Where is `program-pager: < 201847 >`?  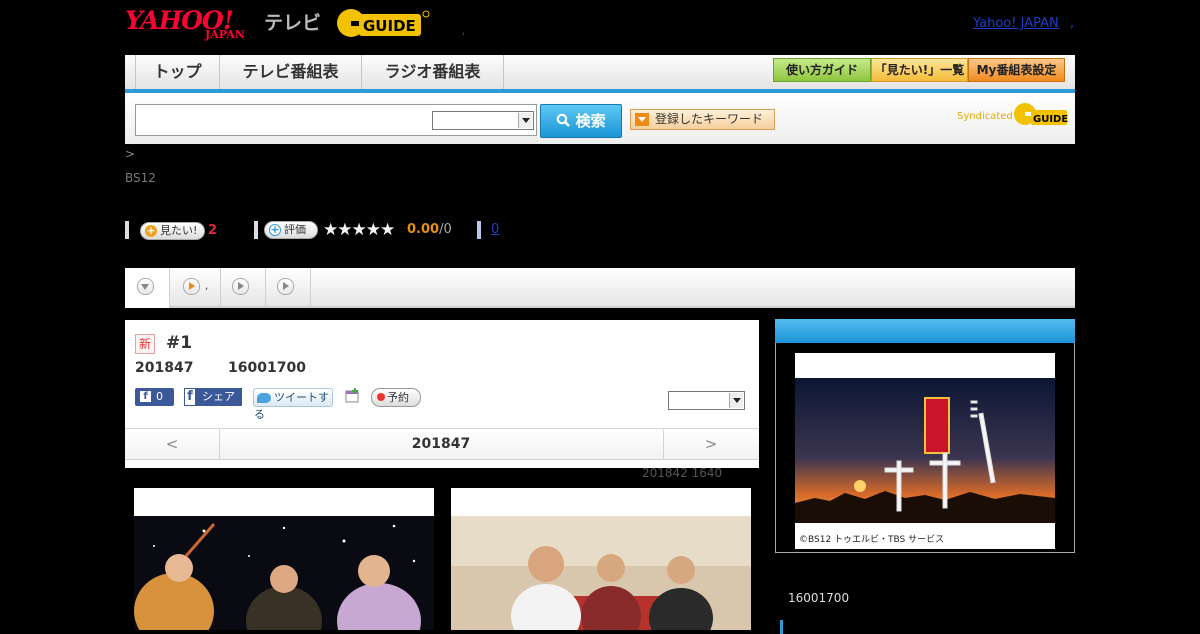 program-pager: < 201847 > is located at coordinates (442, 444).